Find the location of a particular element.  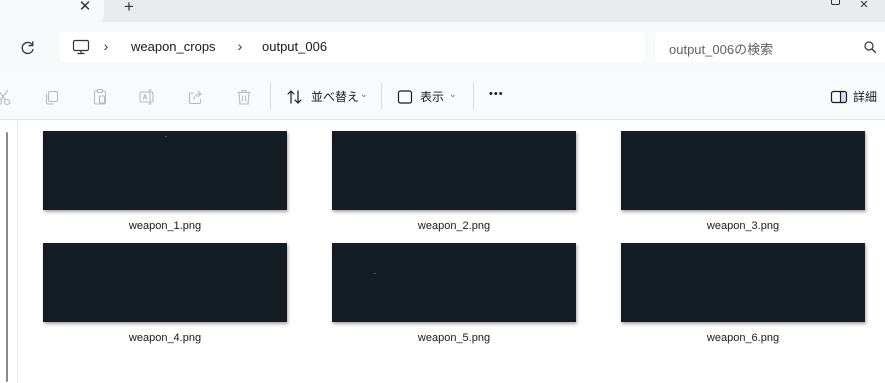

sort-button: 並べ替え is located at coordinates (335, 96).